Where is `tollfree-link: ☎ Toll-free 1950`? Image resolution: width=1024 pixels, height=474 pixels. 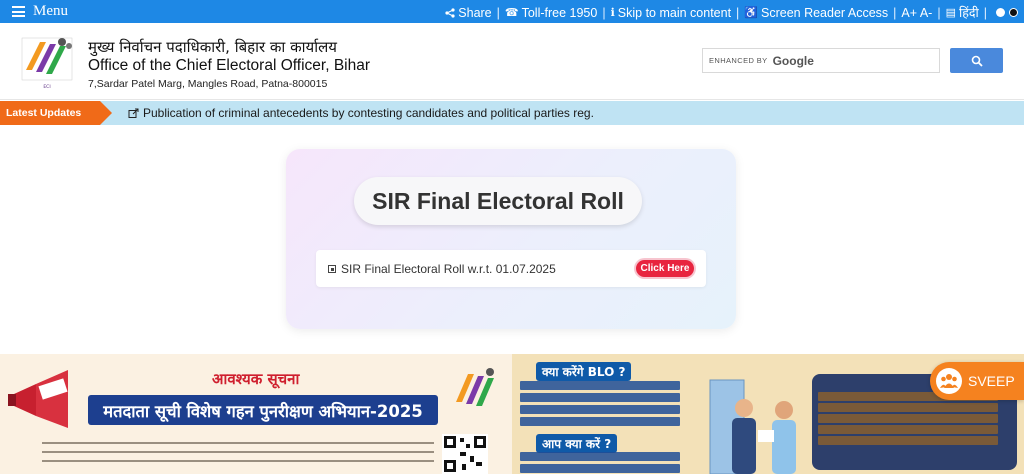 tollfree-link: ☎ Toll-free 1950 is located at coordinates (551, 13).